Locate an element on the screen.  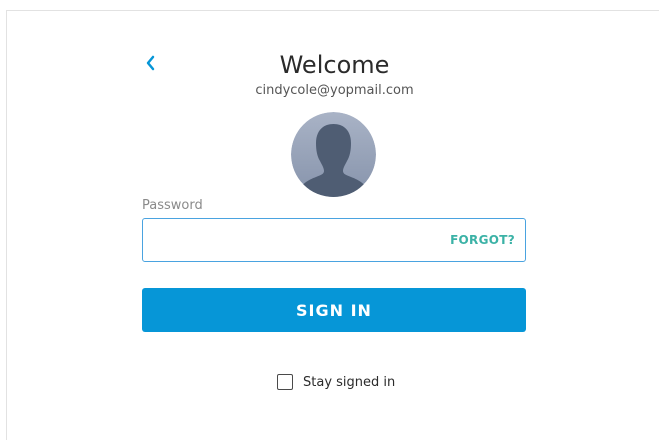
forgot-password-link: FORGOT? is located at coordinates (482, 240).